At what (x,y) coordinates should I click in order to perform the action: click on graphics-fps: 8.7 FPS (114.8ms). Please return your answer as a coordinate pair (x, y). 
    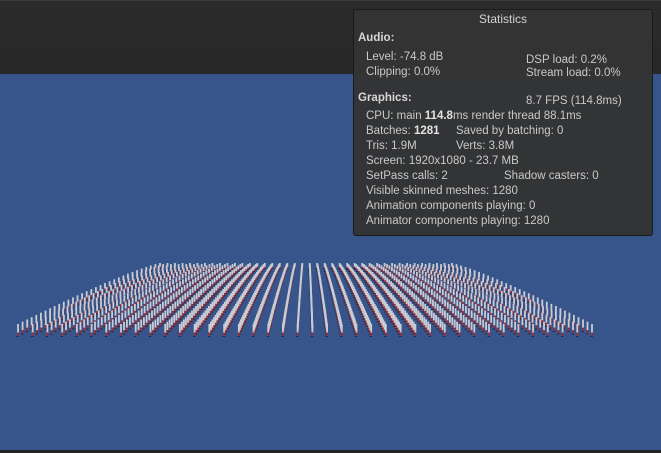
    Looking at the image, I should click on (574, 101).